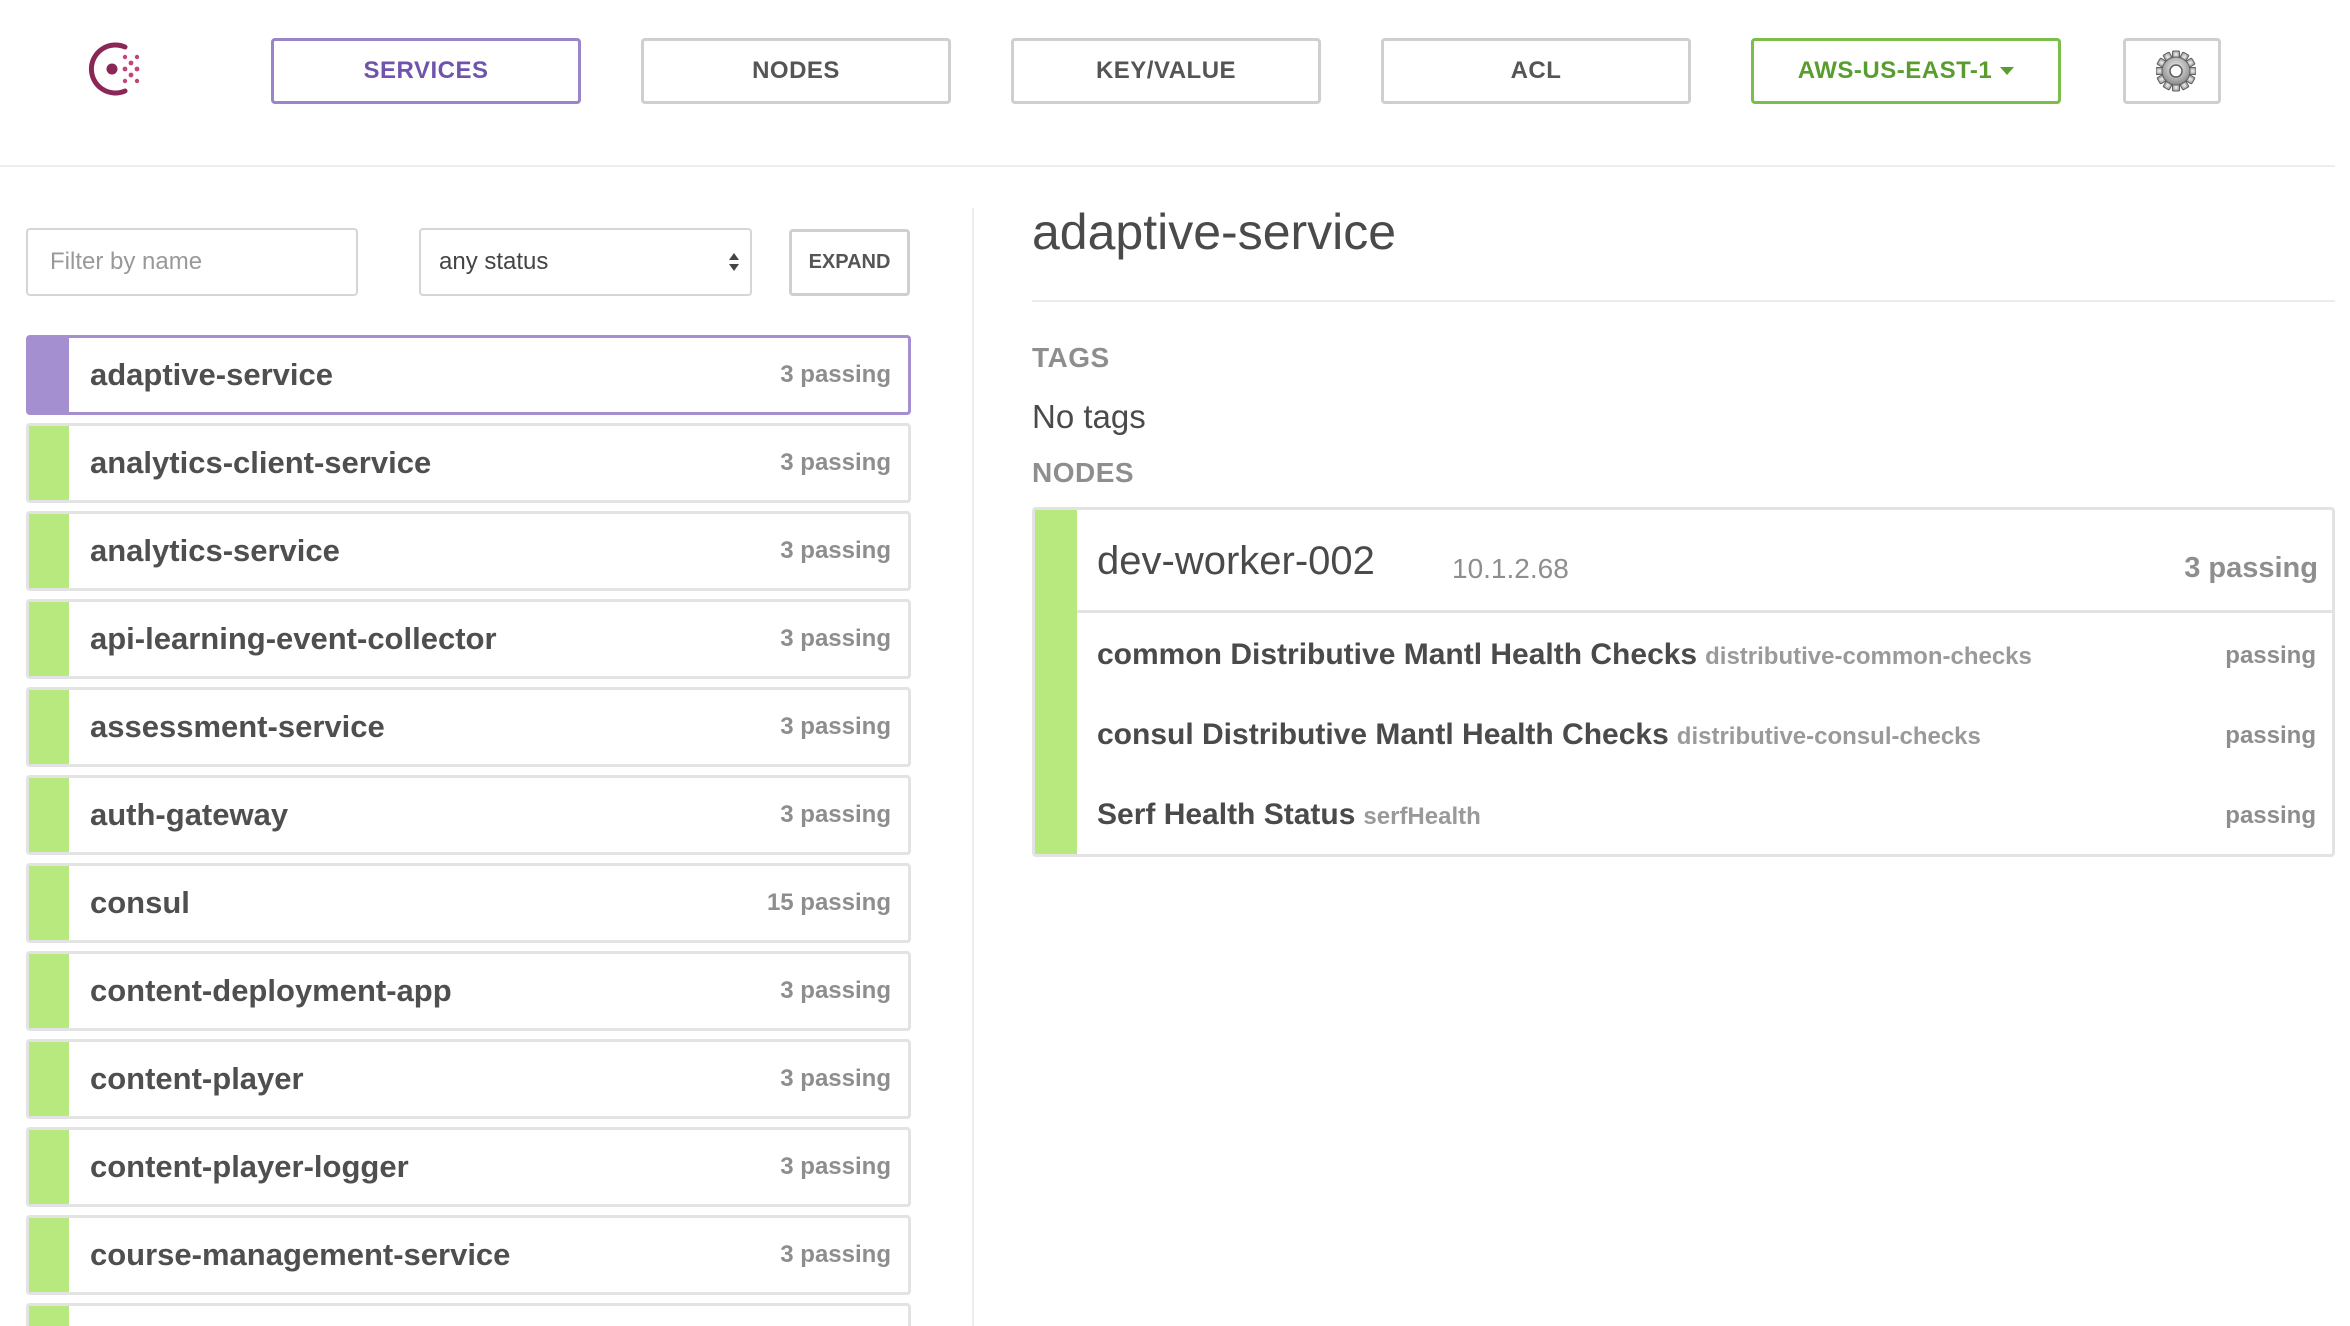 This screenshot has height=1326, width=2350. What do you see at coordinates (585, 262) in the screenshot?
I see `status-select: any status` at bounding box center [585, 262].